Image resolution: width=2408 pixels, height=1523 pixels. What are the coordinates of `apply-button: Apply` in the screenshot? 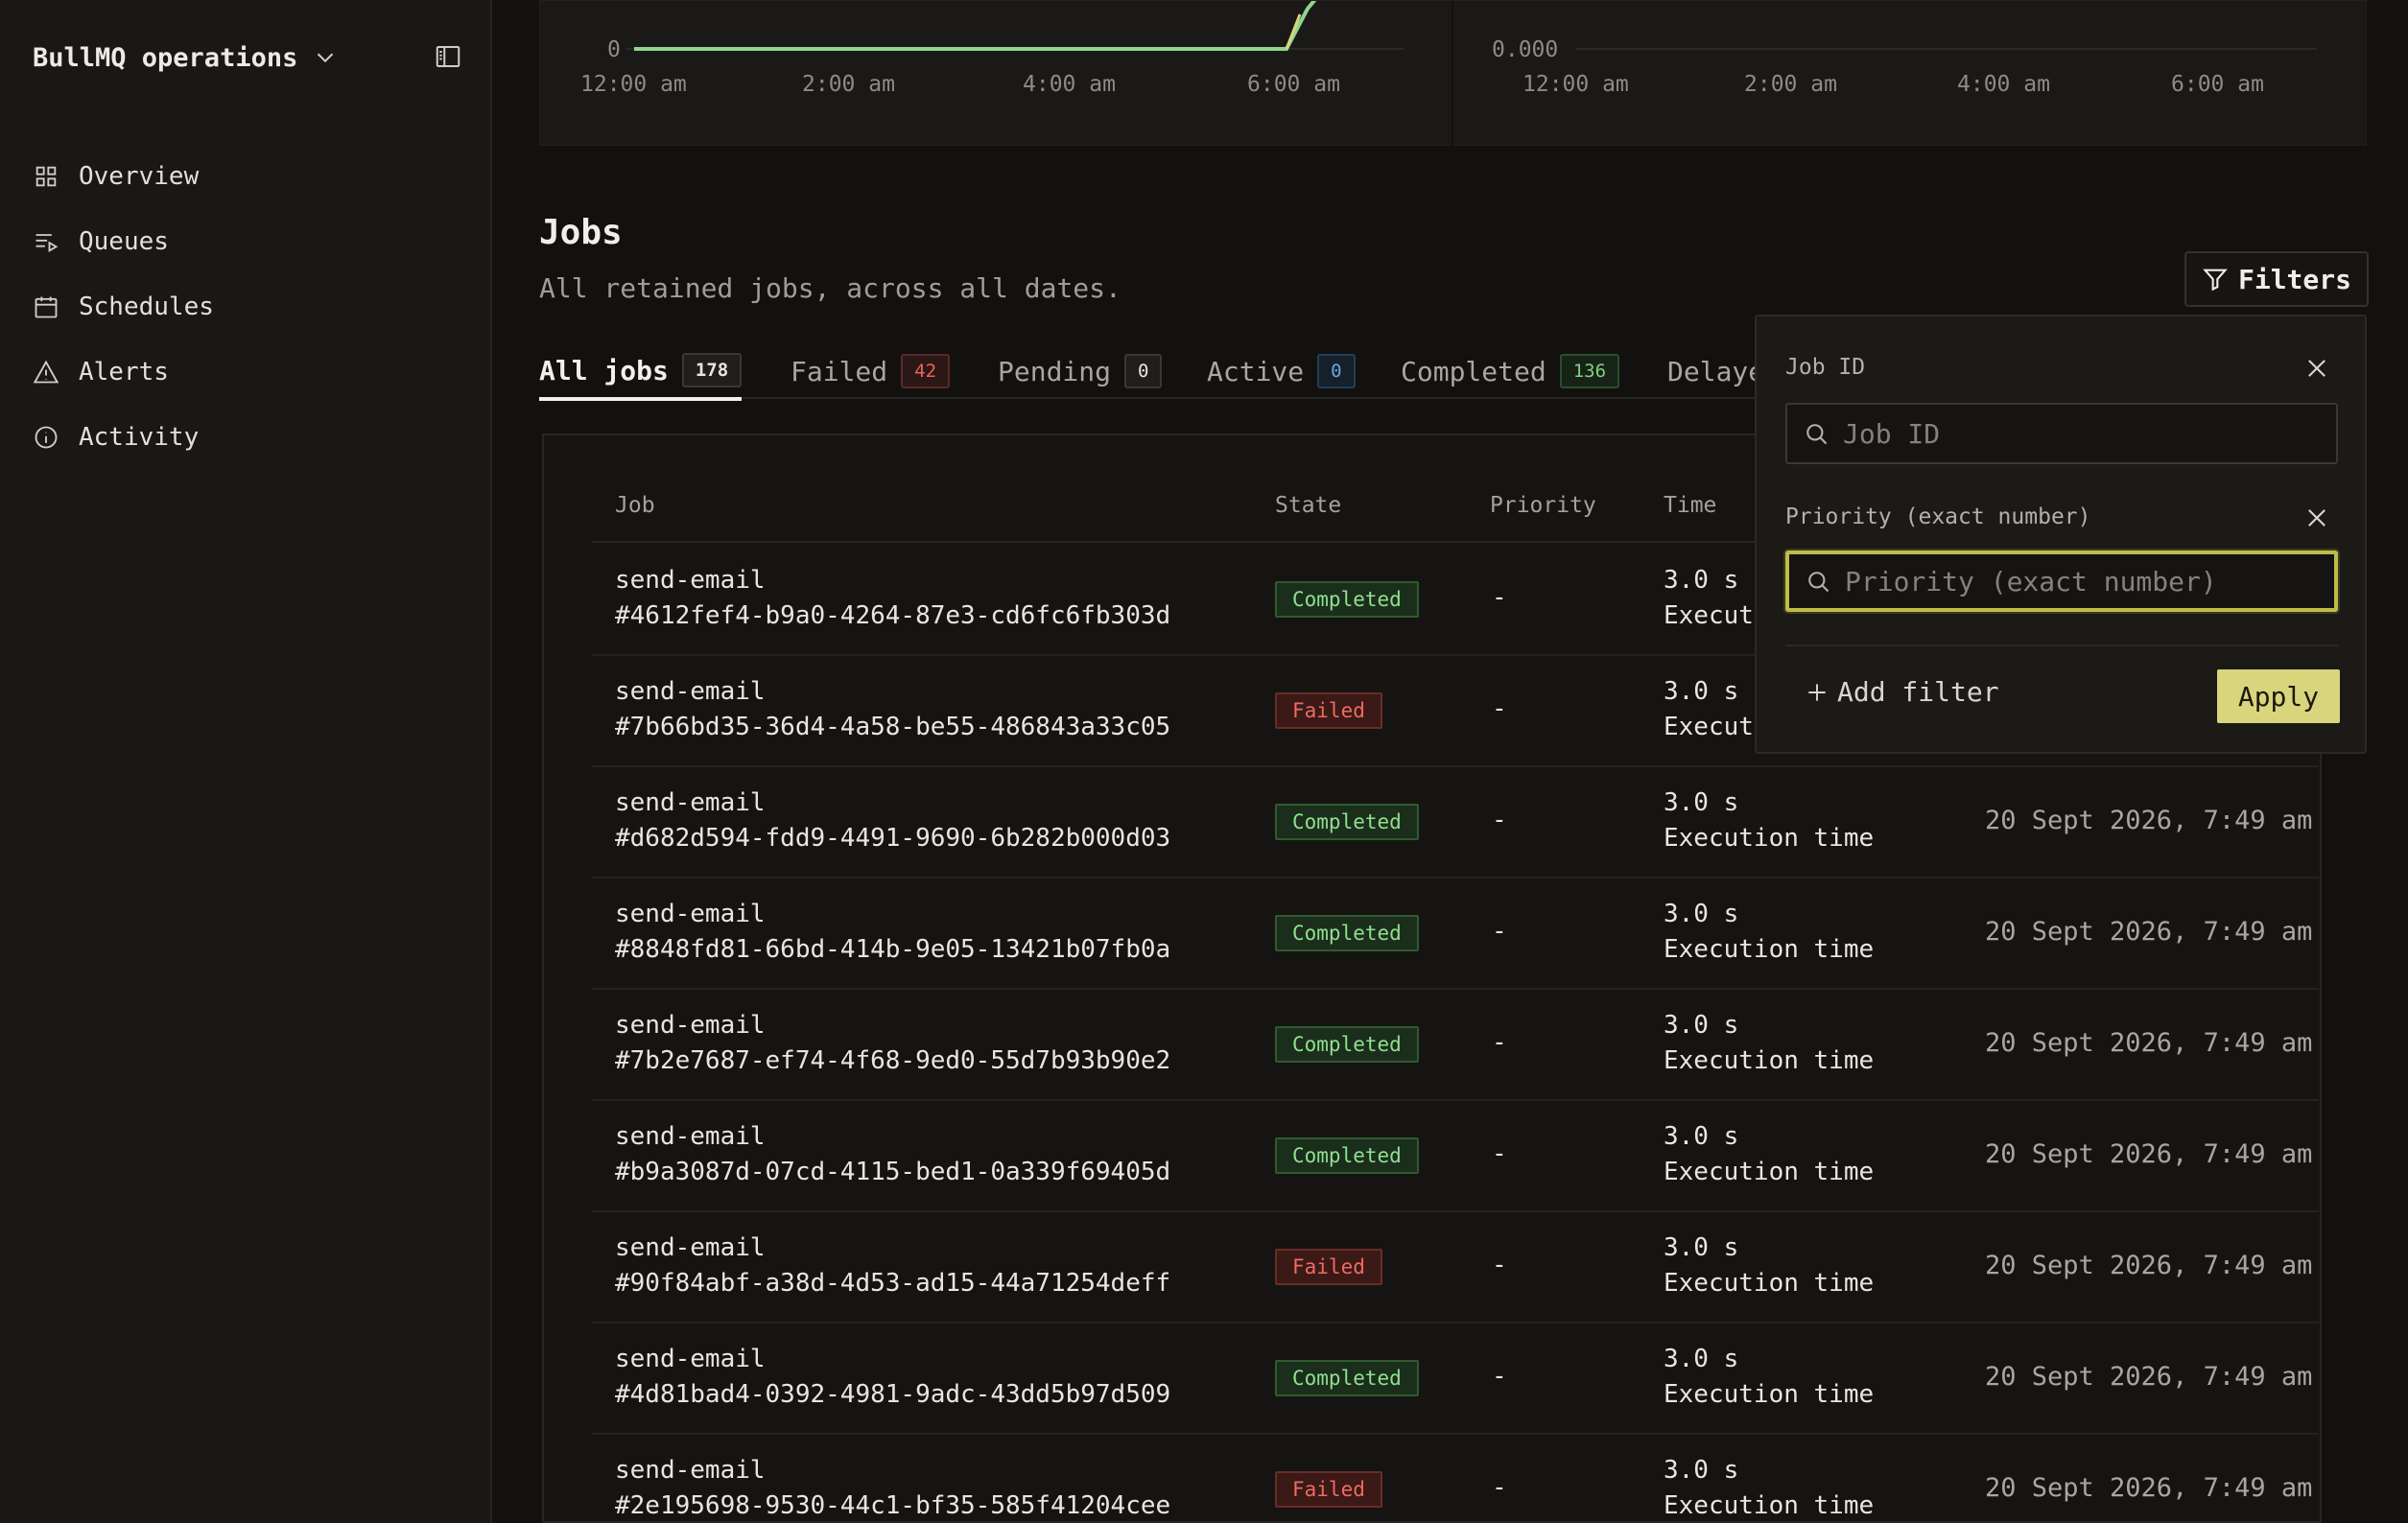 It's located at (2278, 696).